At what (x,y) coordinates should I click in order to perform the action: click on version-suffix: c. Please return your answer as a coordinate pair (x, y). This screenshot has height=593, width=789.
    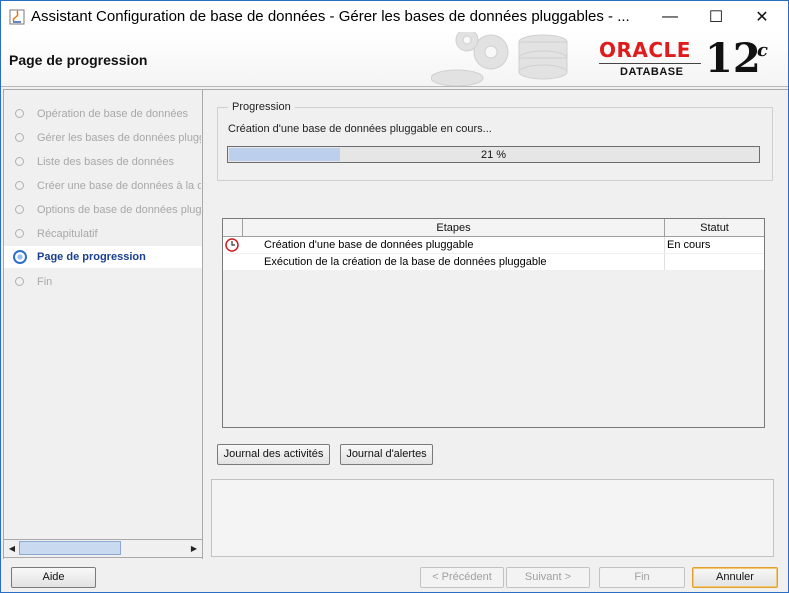
    Looking at the image, I should click on (762, 50).